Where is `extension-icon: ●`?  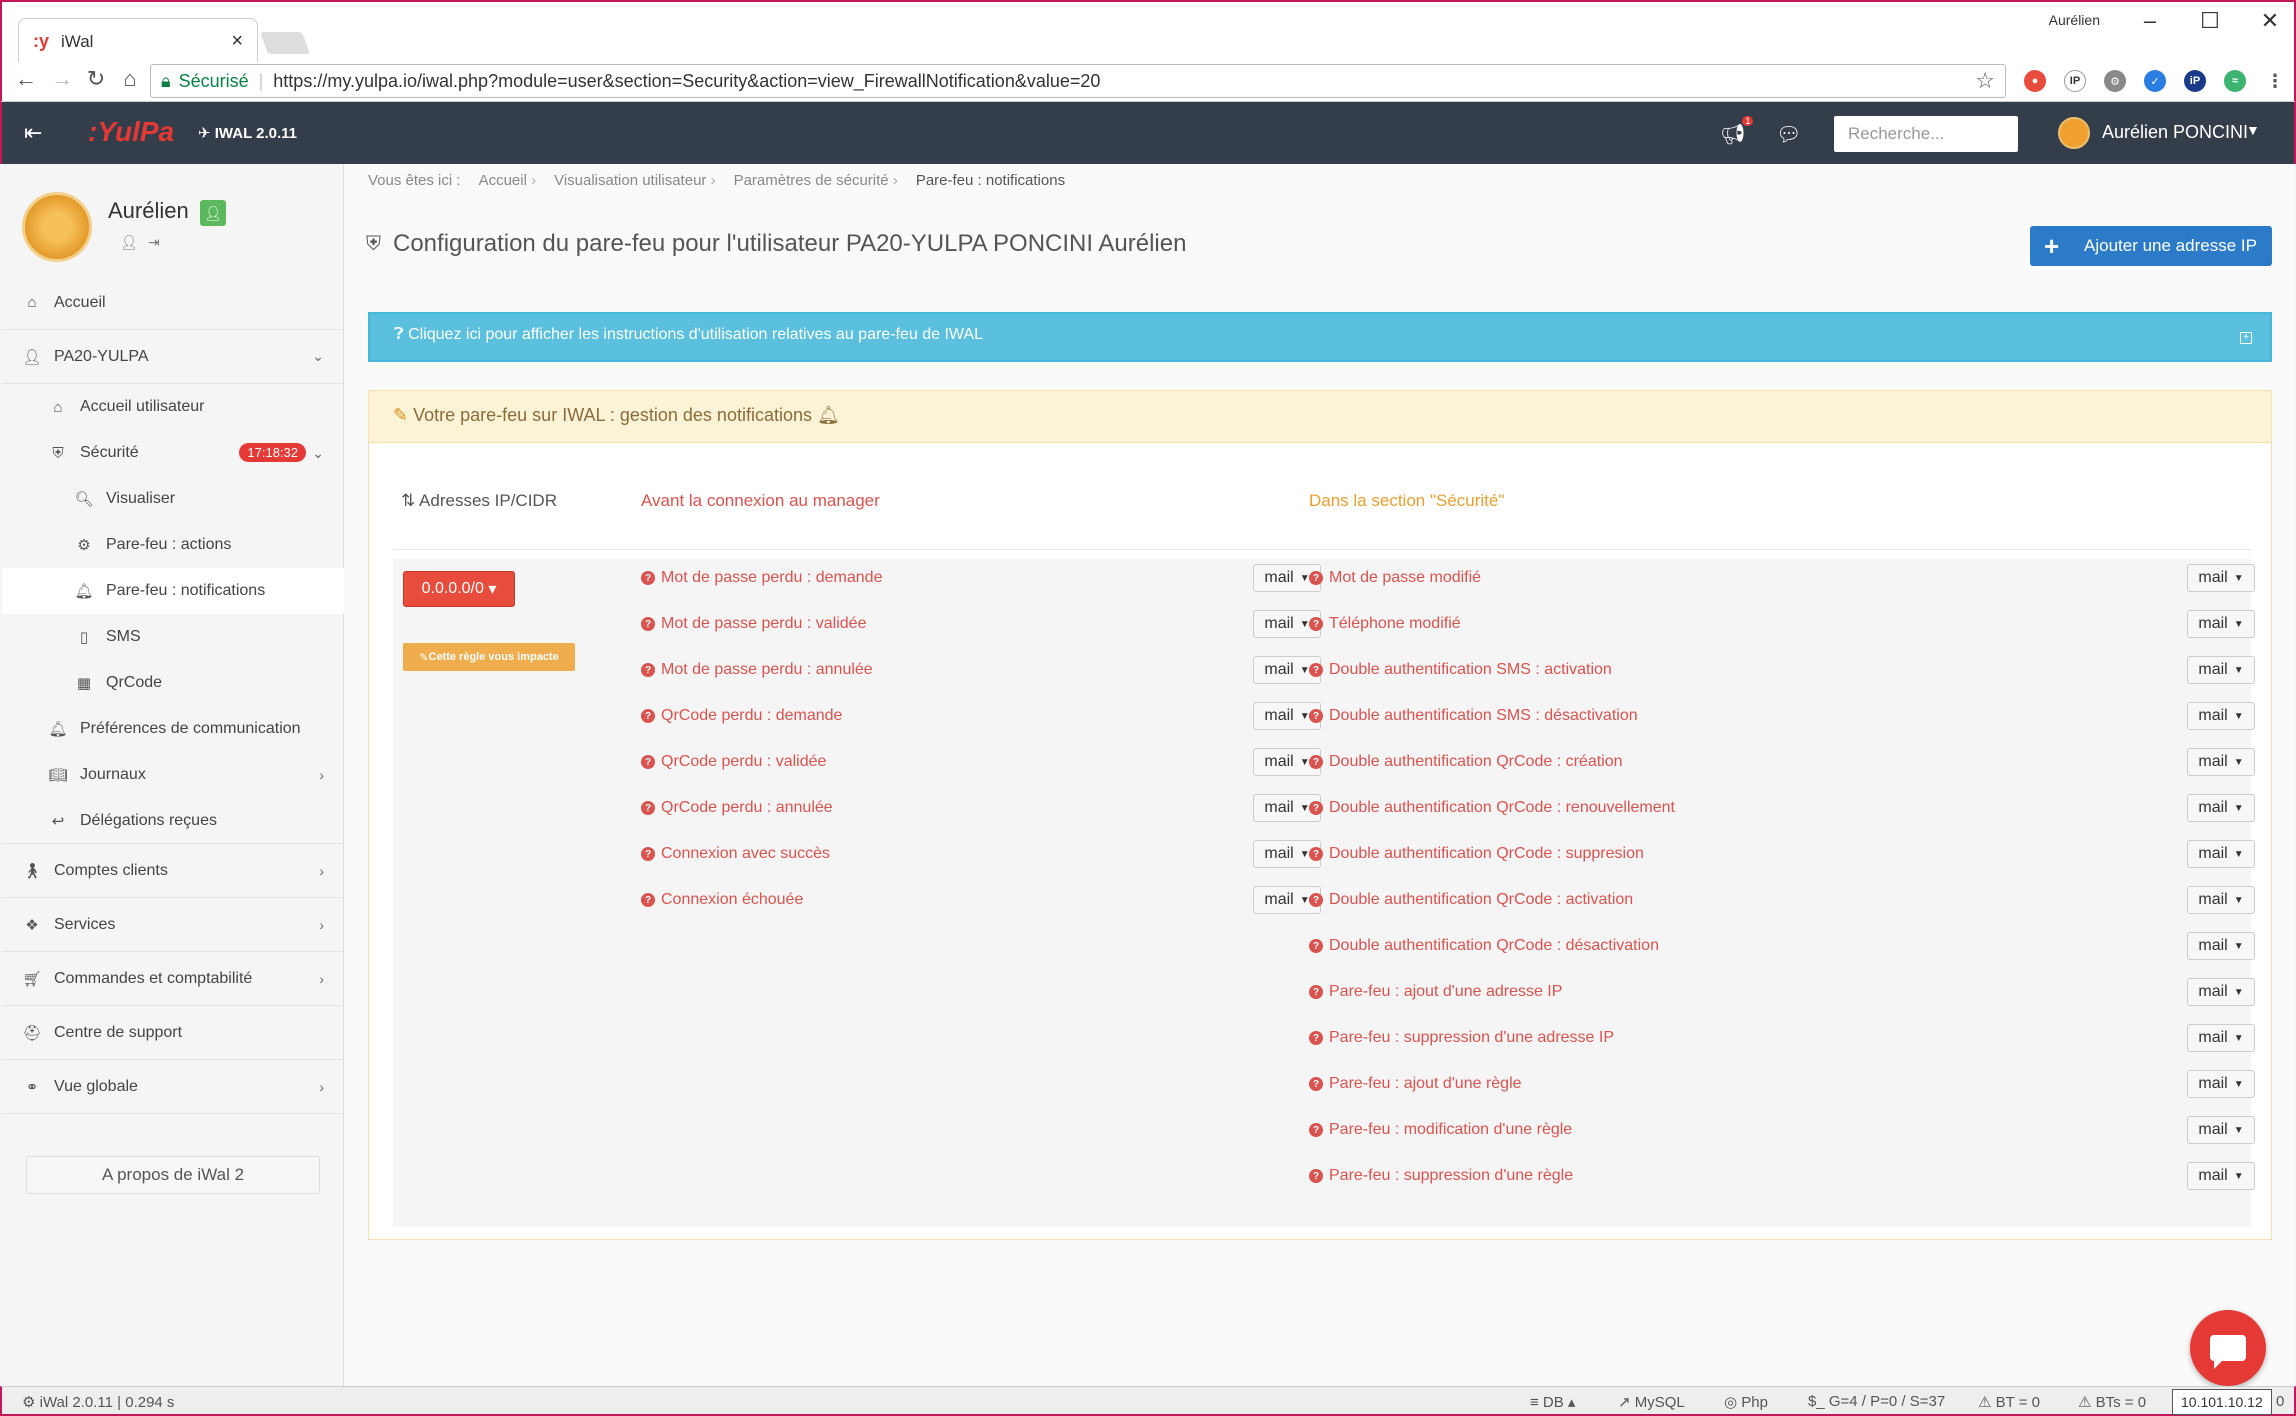
extension-icon: ● is located at coordinates (2035, 81).